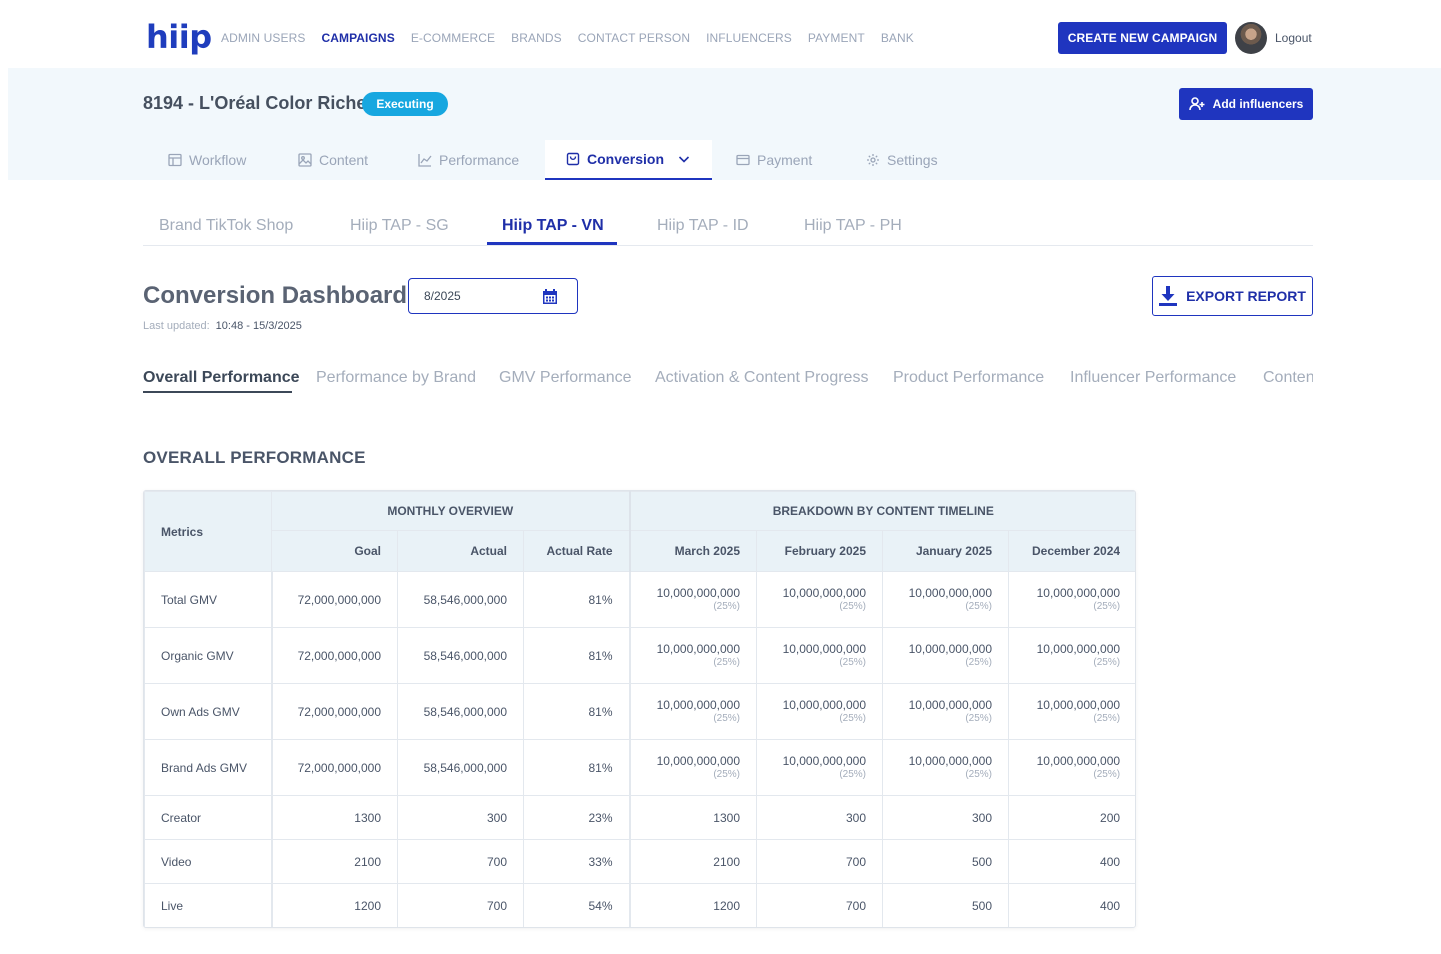  I want to click on tab-hiip-tap-vn: Hiip TAP - VN, so click(553, 226).